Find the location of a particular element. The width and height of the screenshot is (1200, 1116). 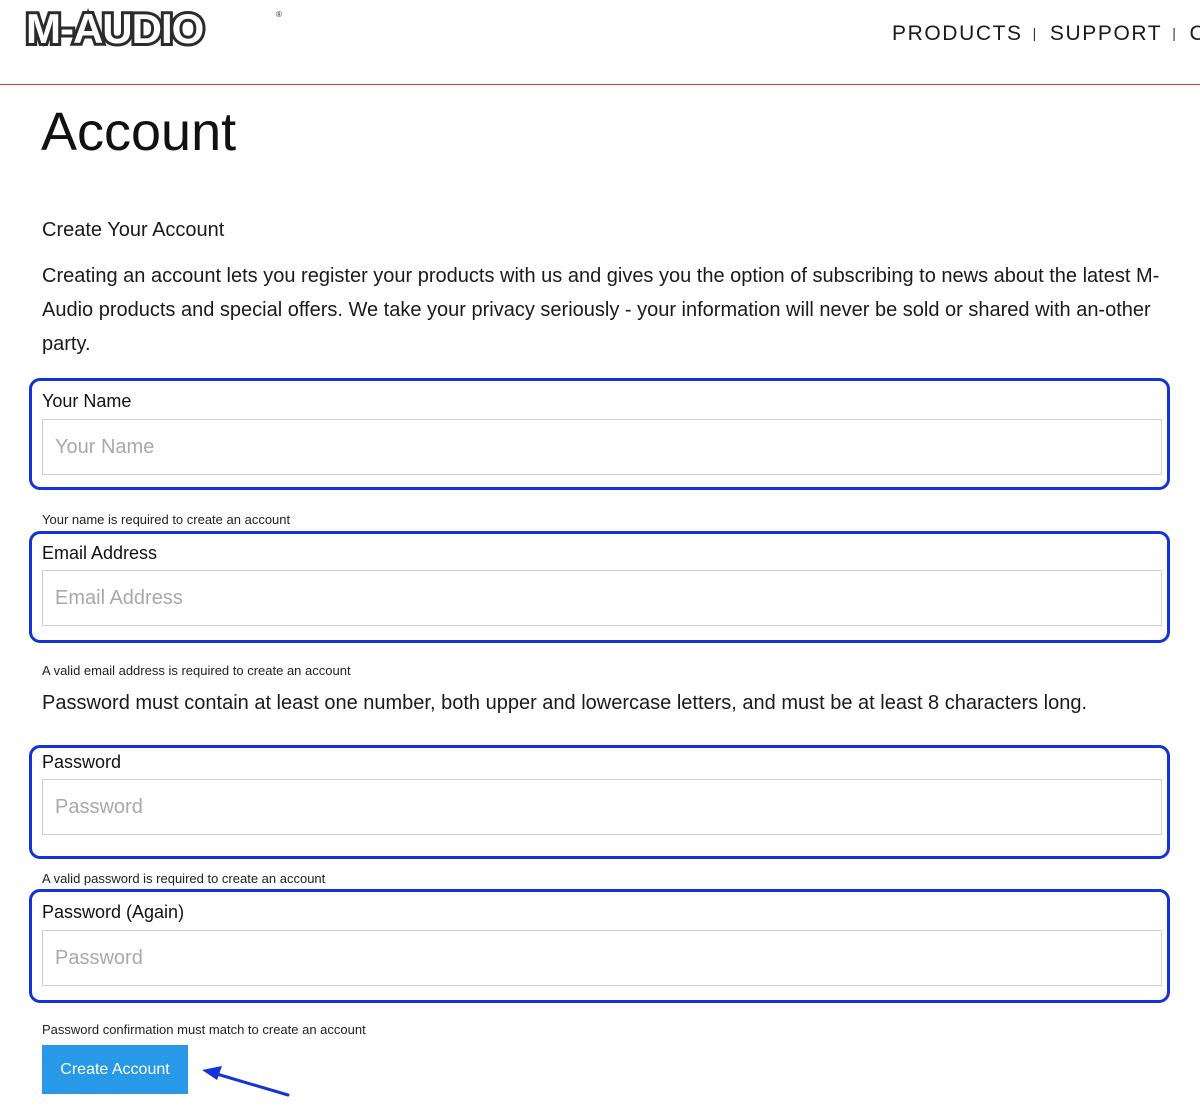

email-label: Email Address is located at coordinates (100, 553).